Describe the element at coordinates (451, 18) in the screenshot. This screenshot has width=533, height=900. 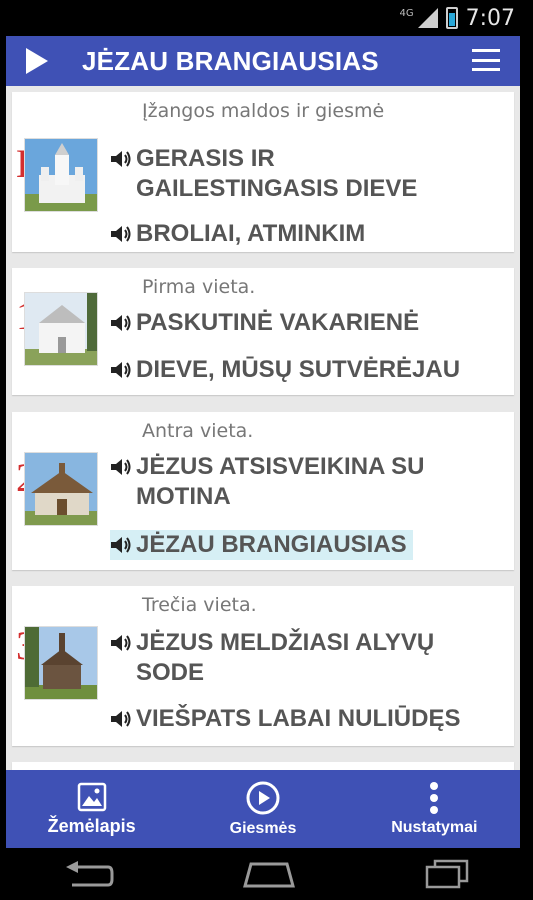
I see `battery-icon` at that location.